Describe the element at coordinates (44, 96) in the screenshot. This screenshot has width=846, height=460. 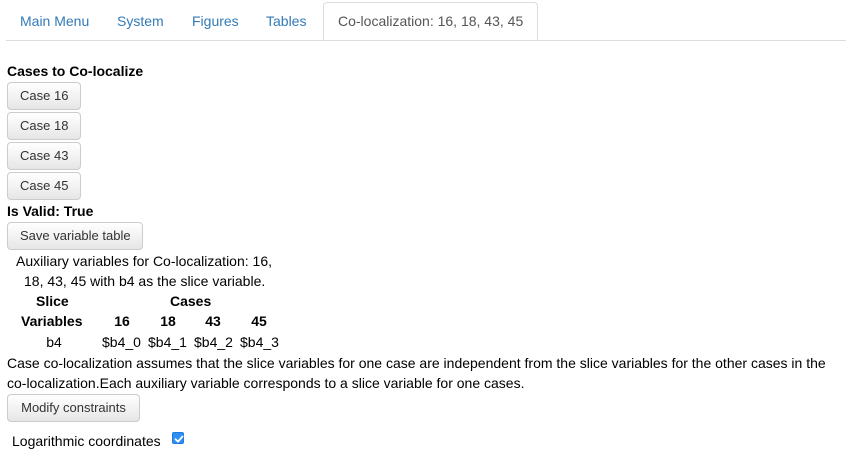
I see `case-16-button: Case 16` at that location.